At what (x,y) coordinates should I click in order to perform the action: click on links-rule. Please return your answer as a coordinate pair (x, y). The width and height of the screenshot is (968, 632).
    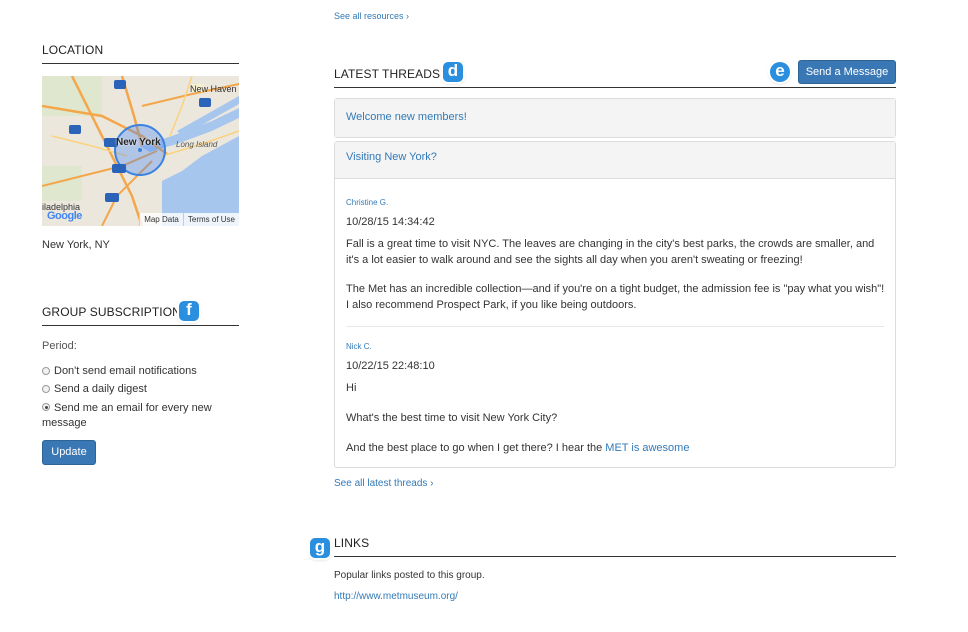
    Looking at the image, I should click on (615, 556).